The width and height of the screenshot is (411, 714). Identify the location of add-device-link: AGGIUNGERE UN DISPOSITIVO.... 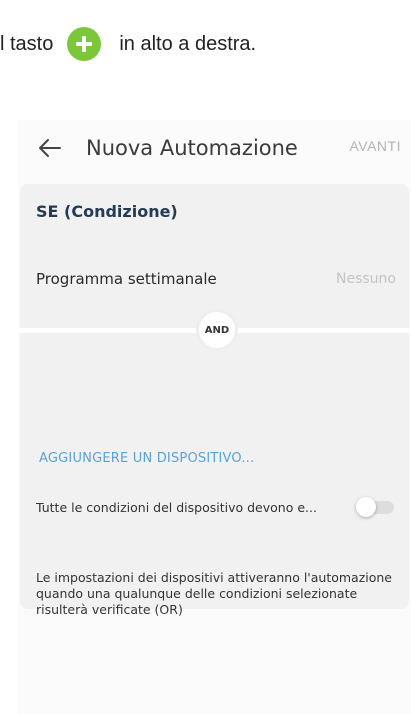
(146, 458).